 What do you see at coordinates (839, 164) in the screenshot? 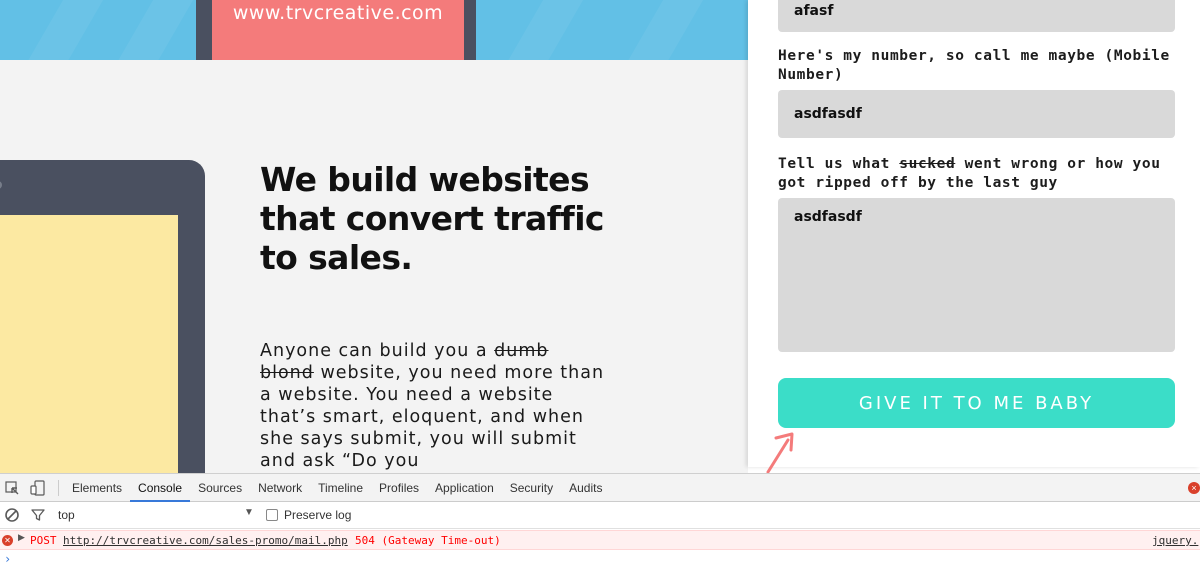
I see `message-label-before: Tell us what` at bounding box center [839, 164].